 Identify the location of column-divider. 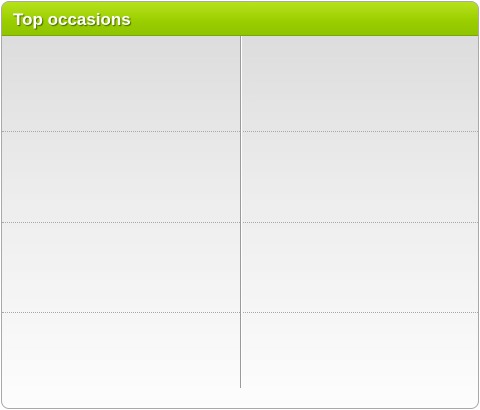
(241, 212).